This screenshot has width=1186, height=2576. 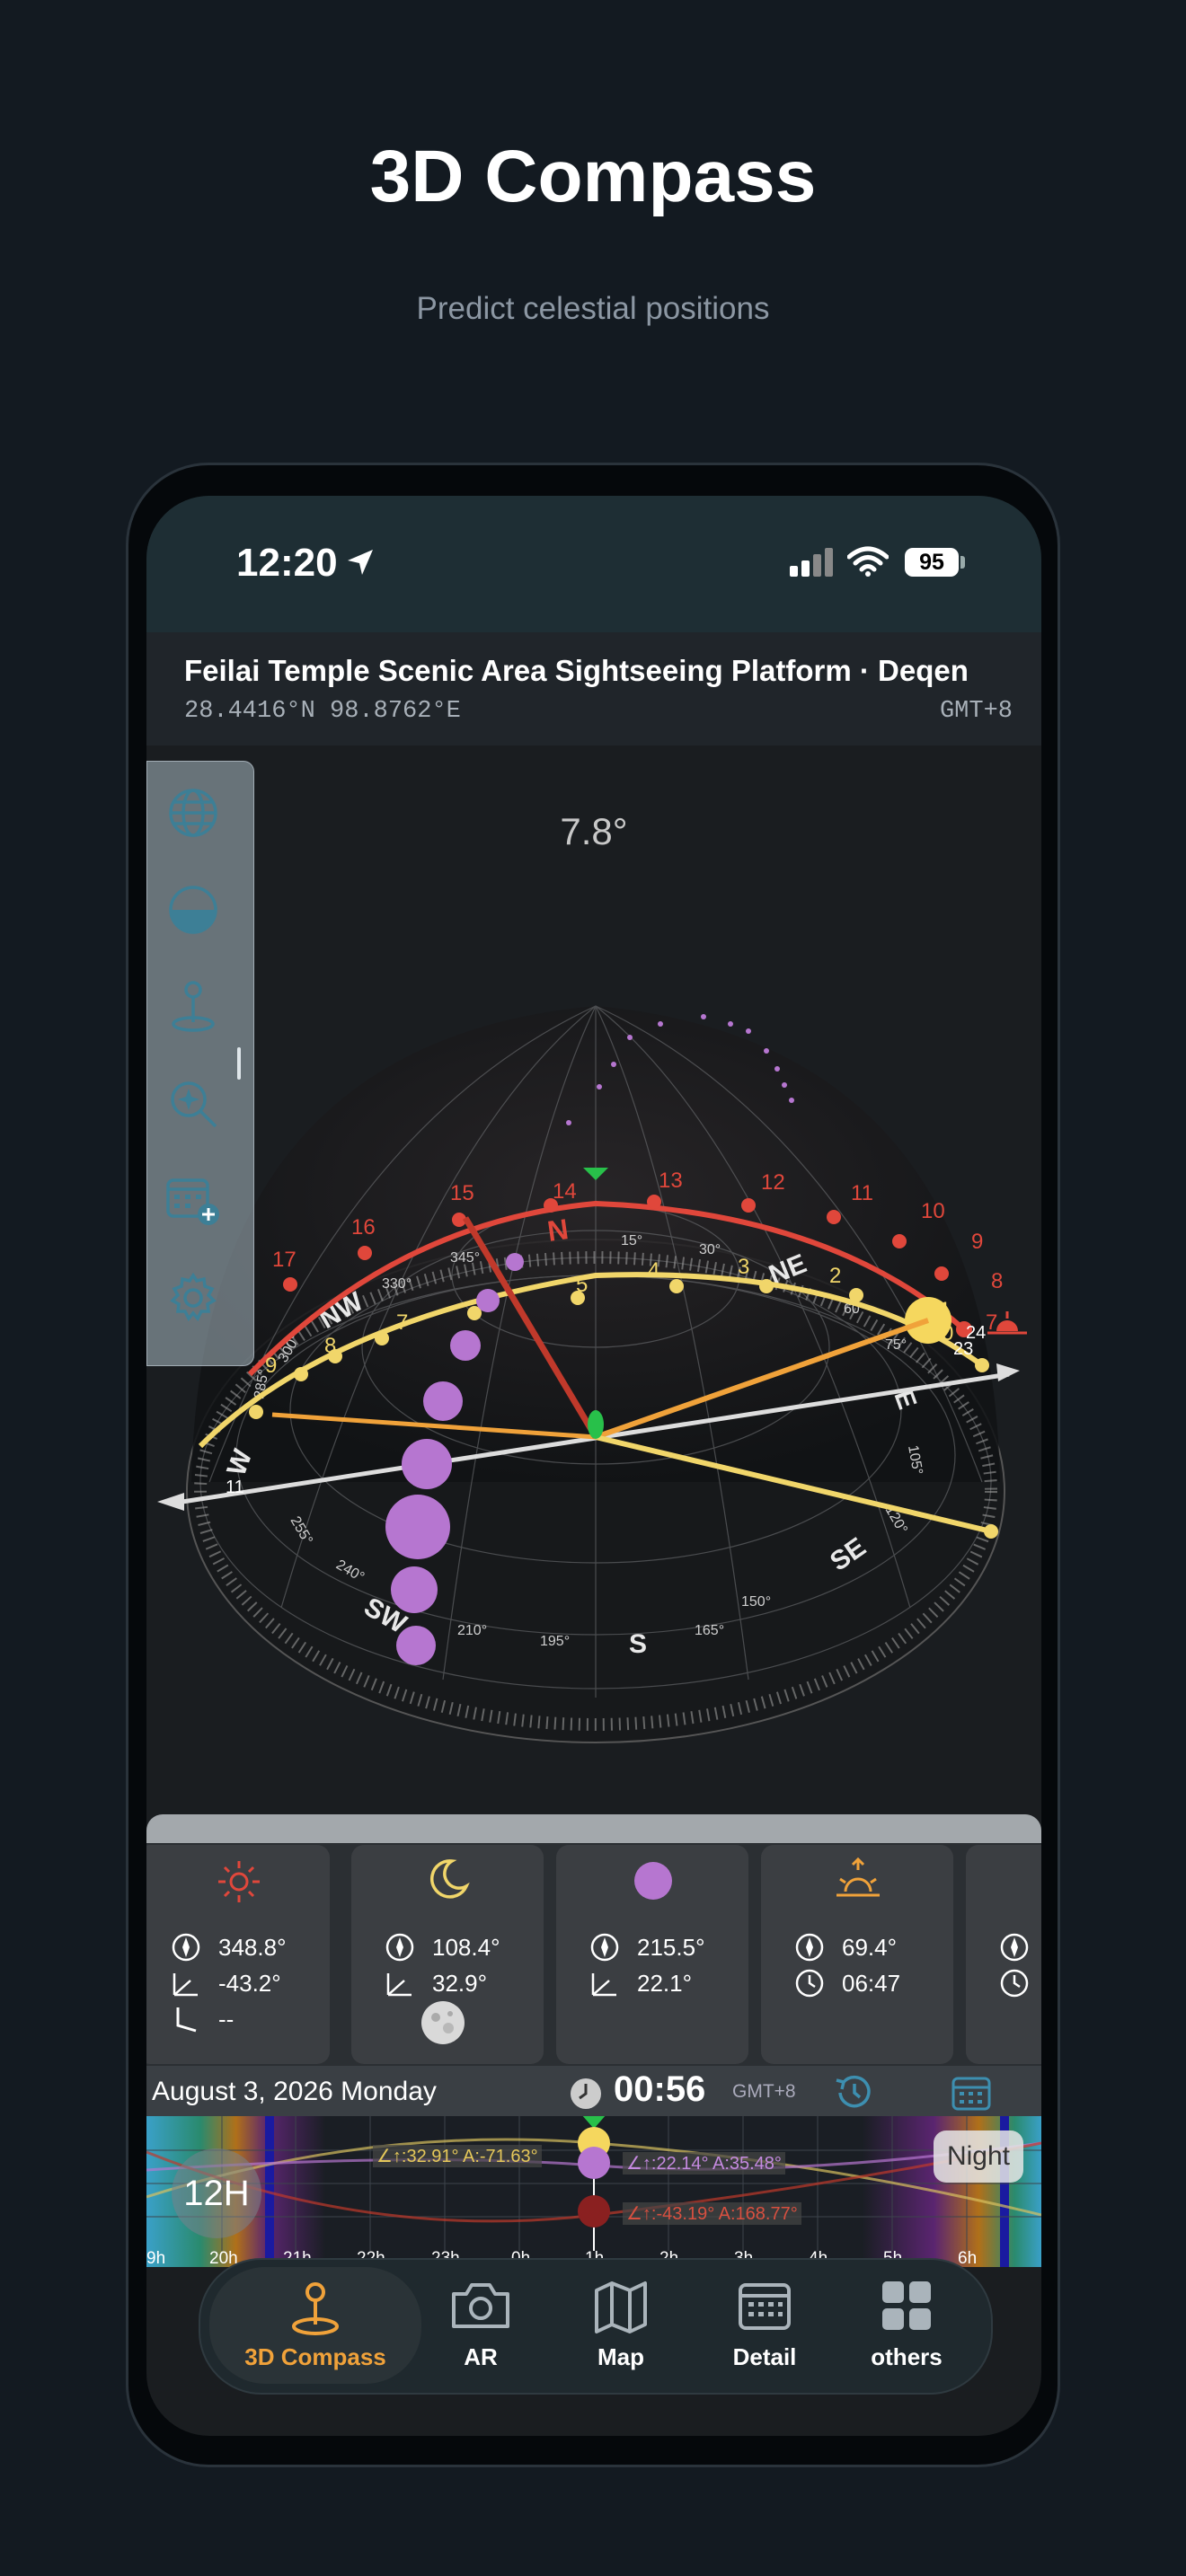 I want to click on sunset-icon, so click(x=1039, y=1879).